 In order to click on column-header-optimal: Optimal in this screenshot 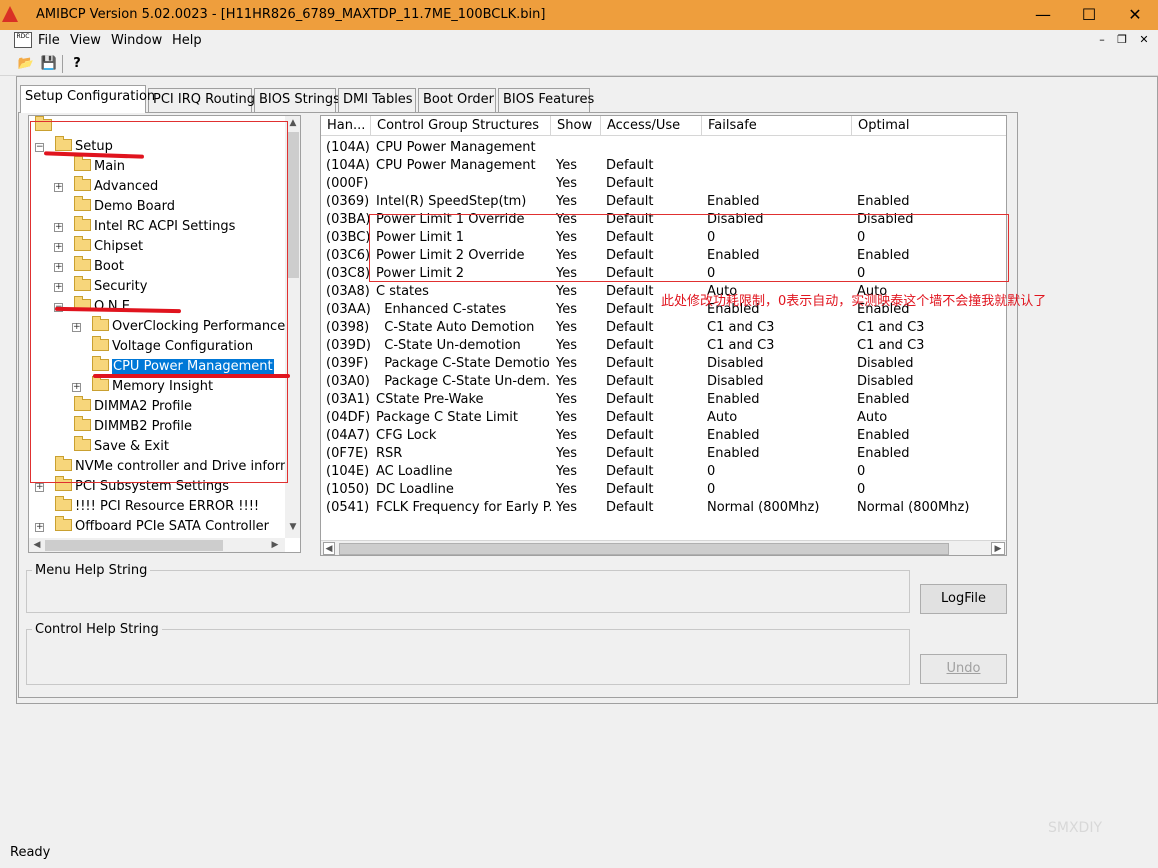, I will do `click(929, 126)`.